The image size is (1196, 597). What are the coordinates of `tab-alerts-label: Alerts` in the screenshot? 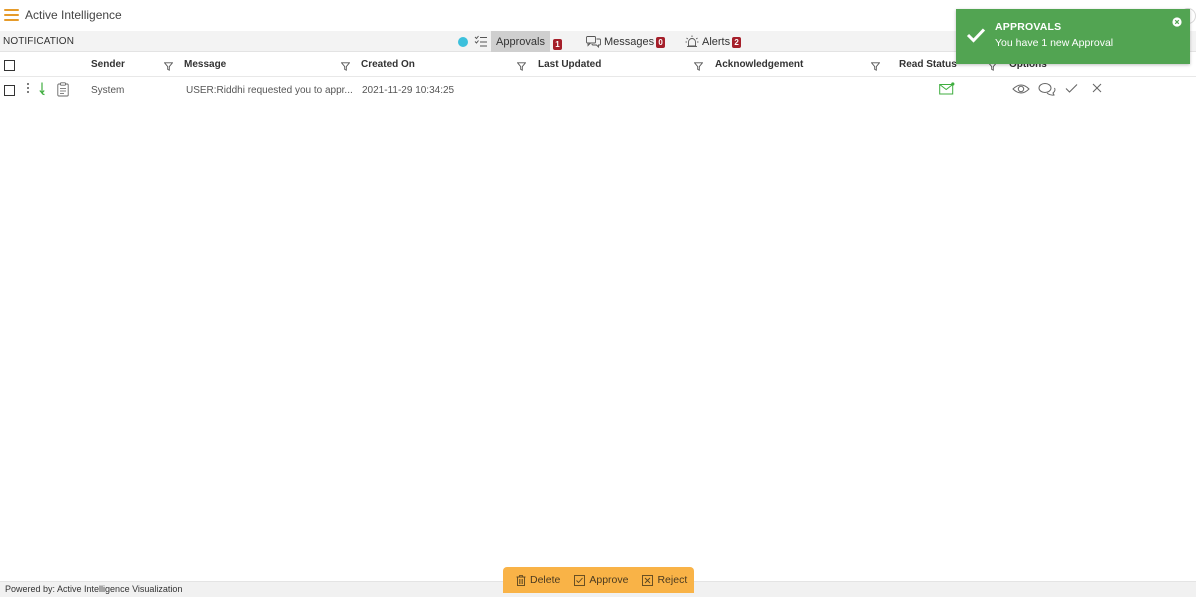 It's located at (716, 41).